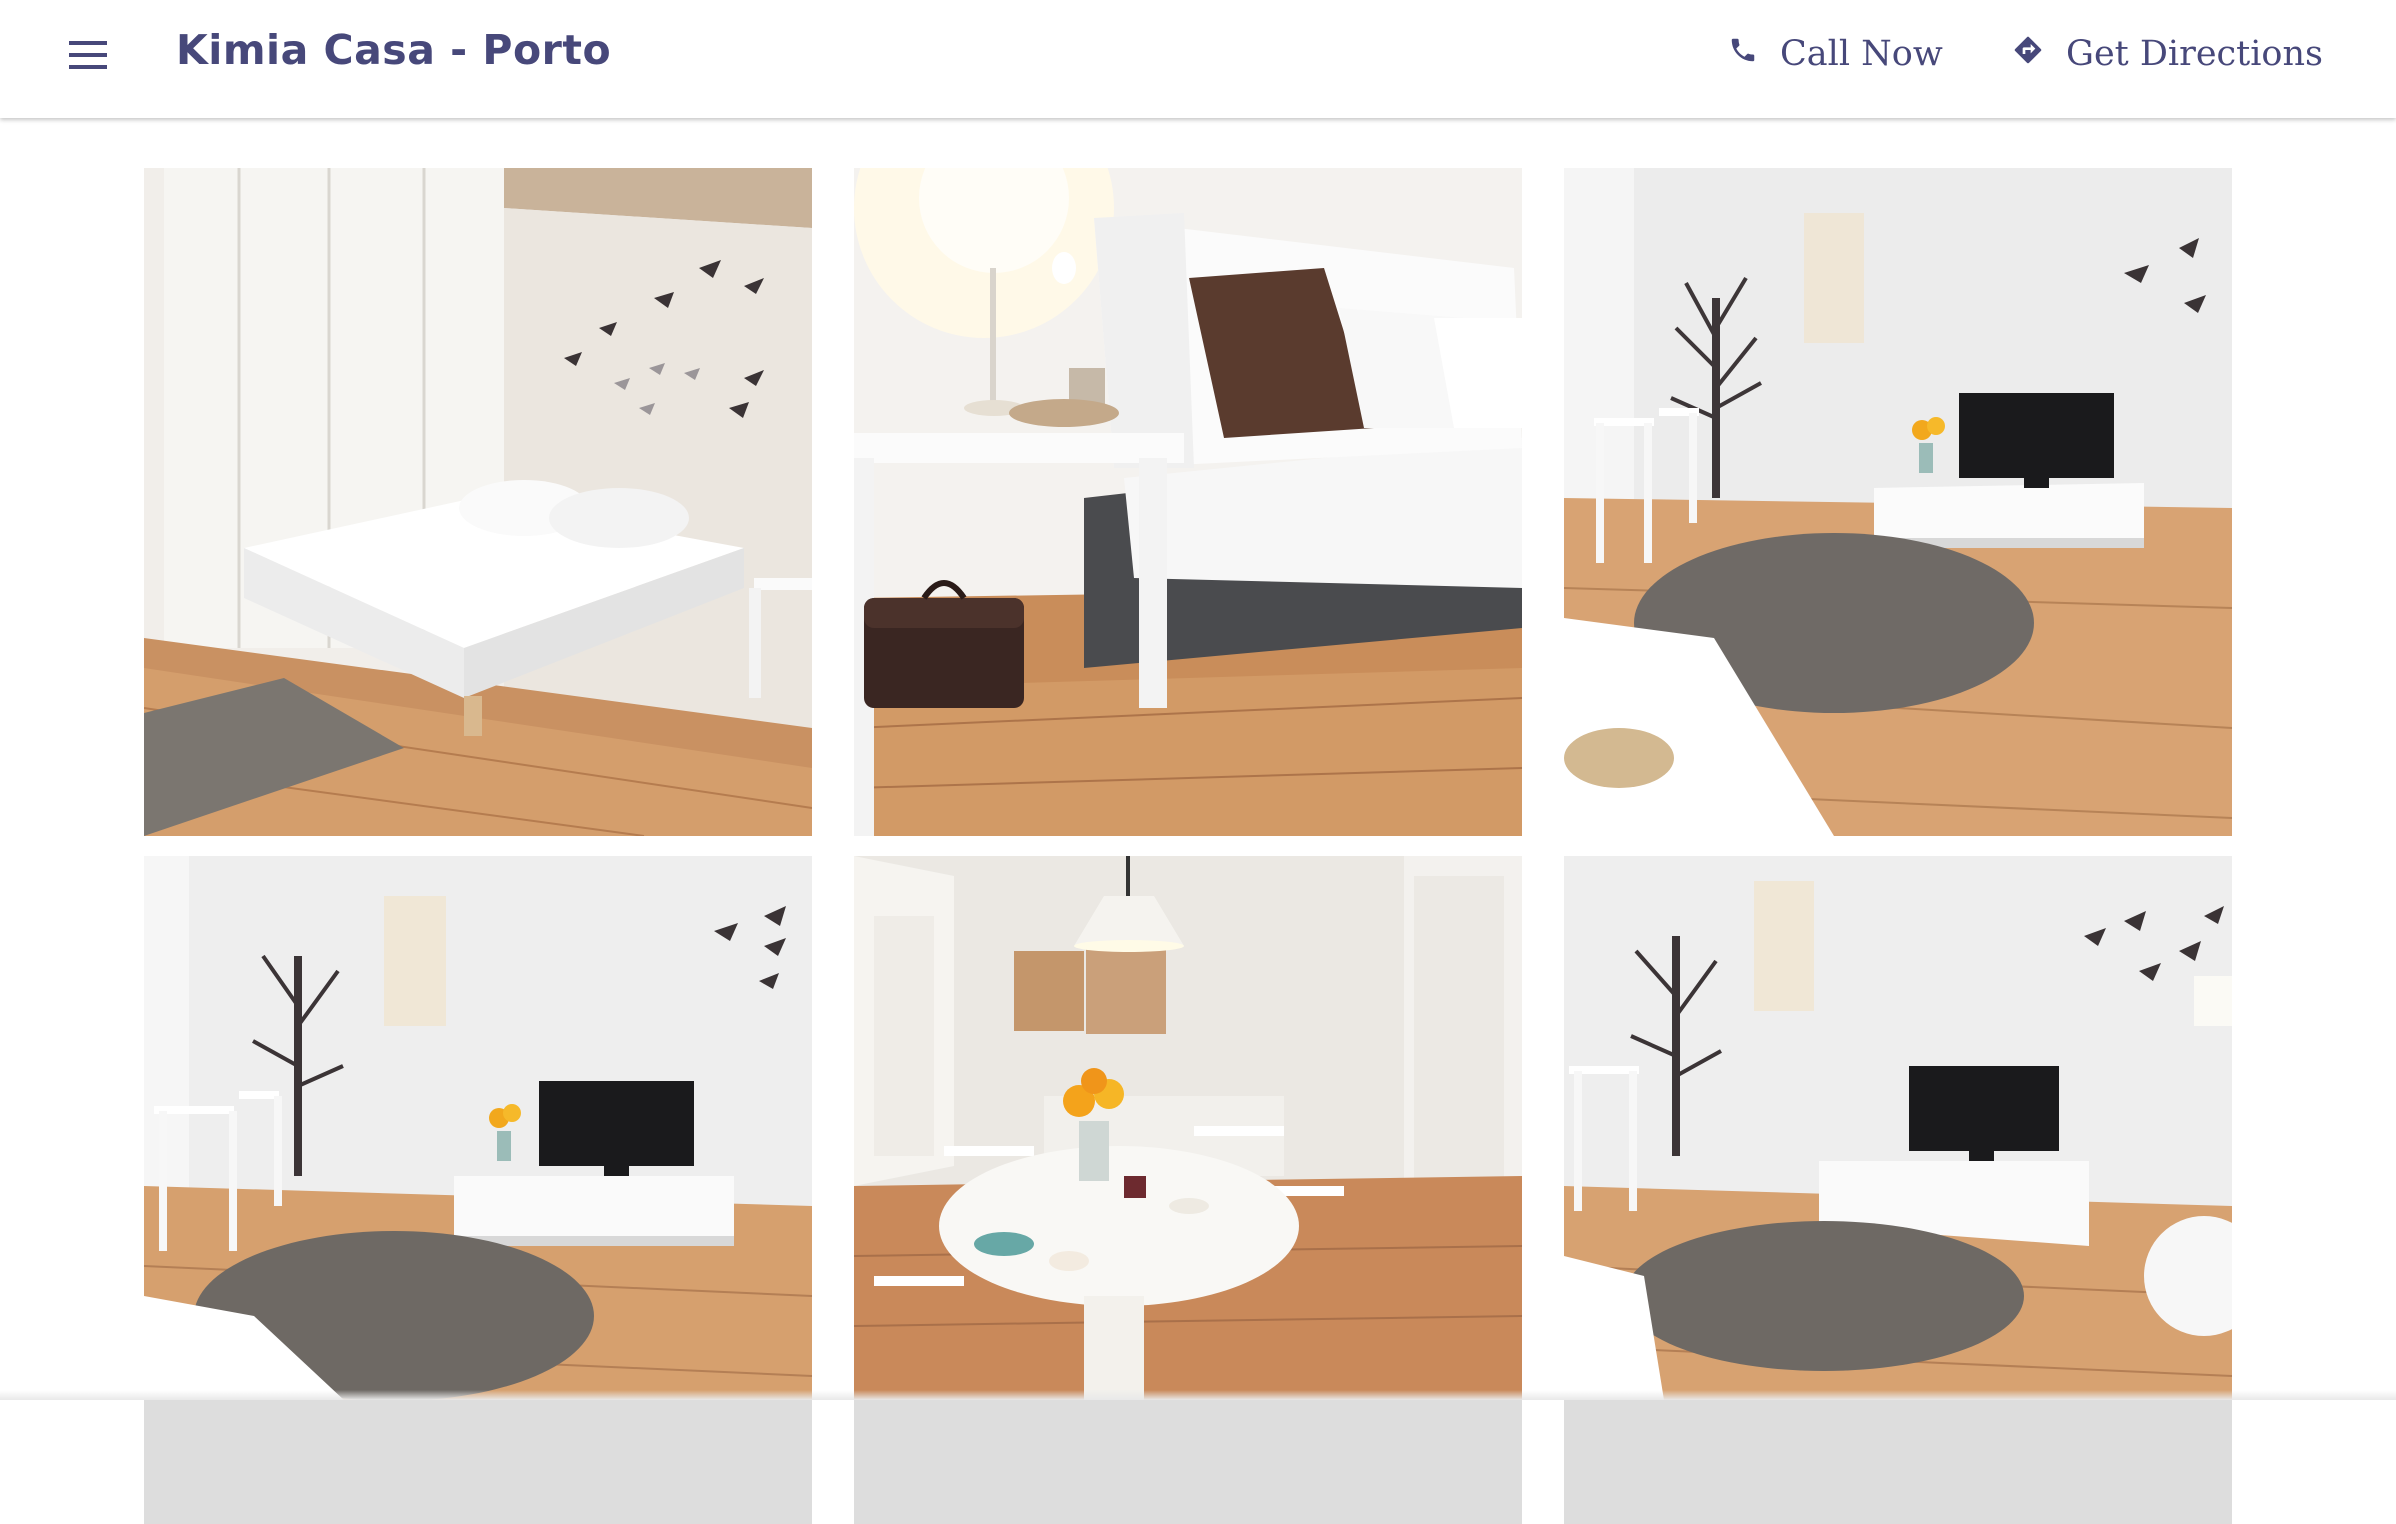  I want to click on hamburger-menu-icon, so click(88, 55).